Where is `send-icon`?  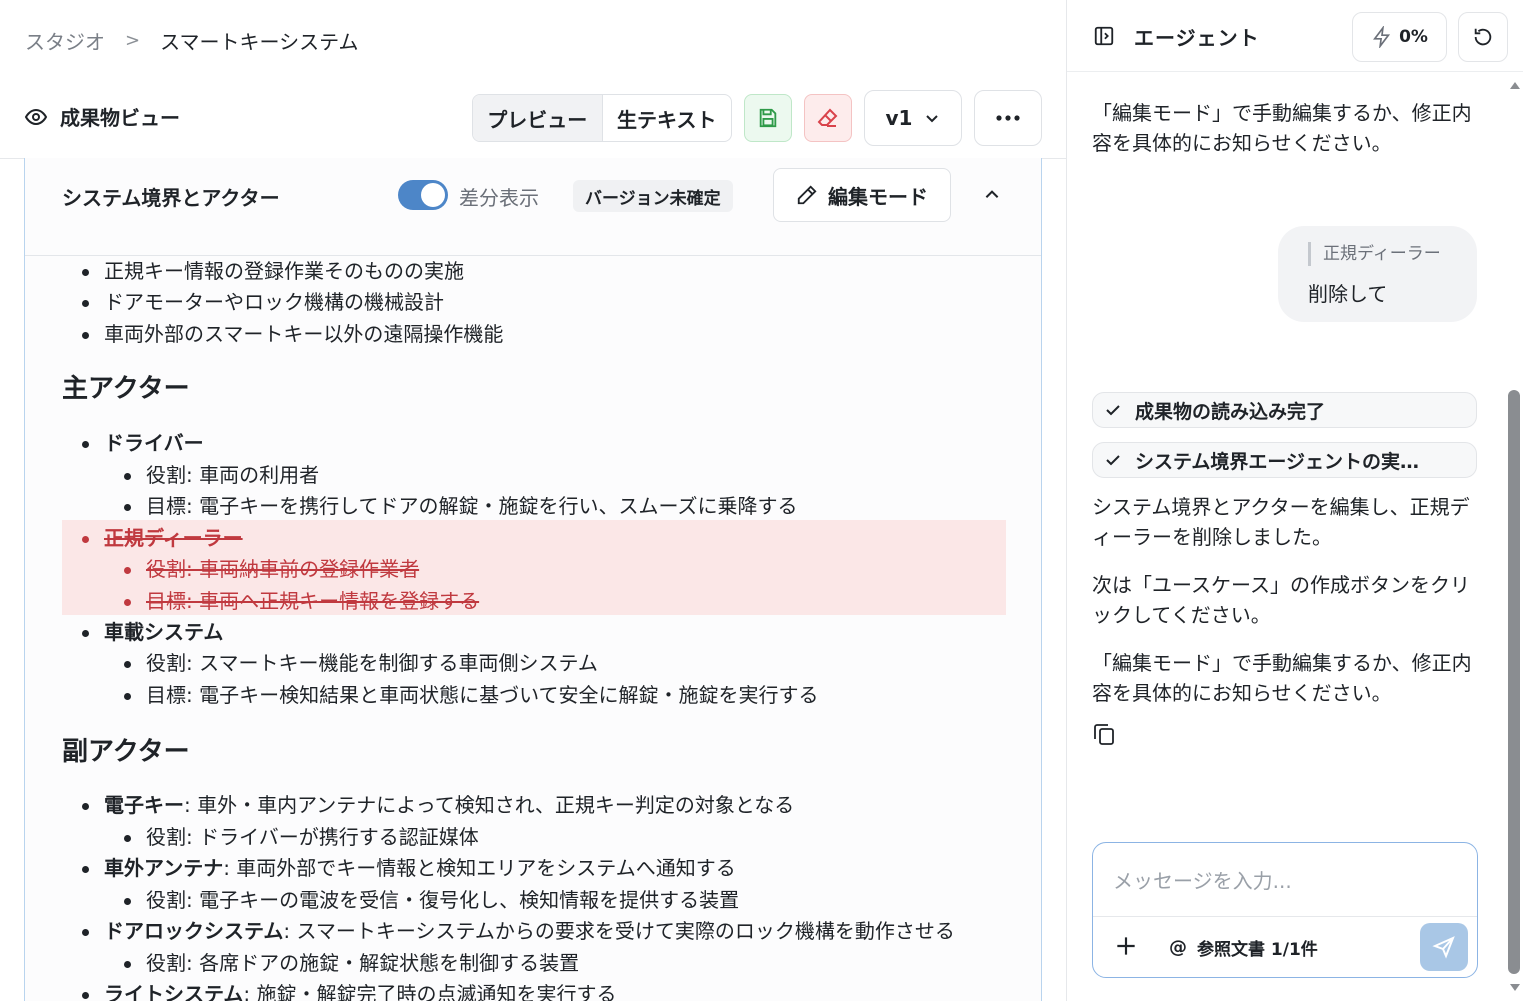 send-icon is located at coordinates (1443, 947).